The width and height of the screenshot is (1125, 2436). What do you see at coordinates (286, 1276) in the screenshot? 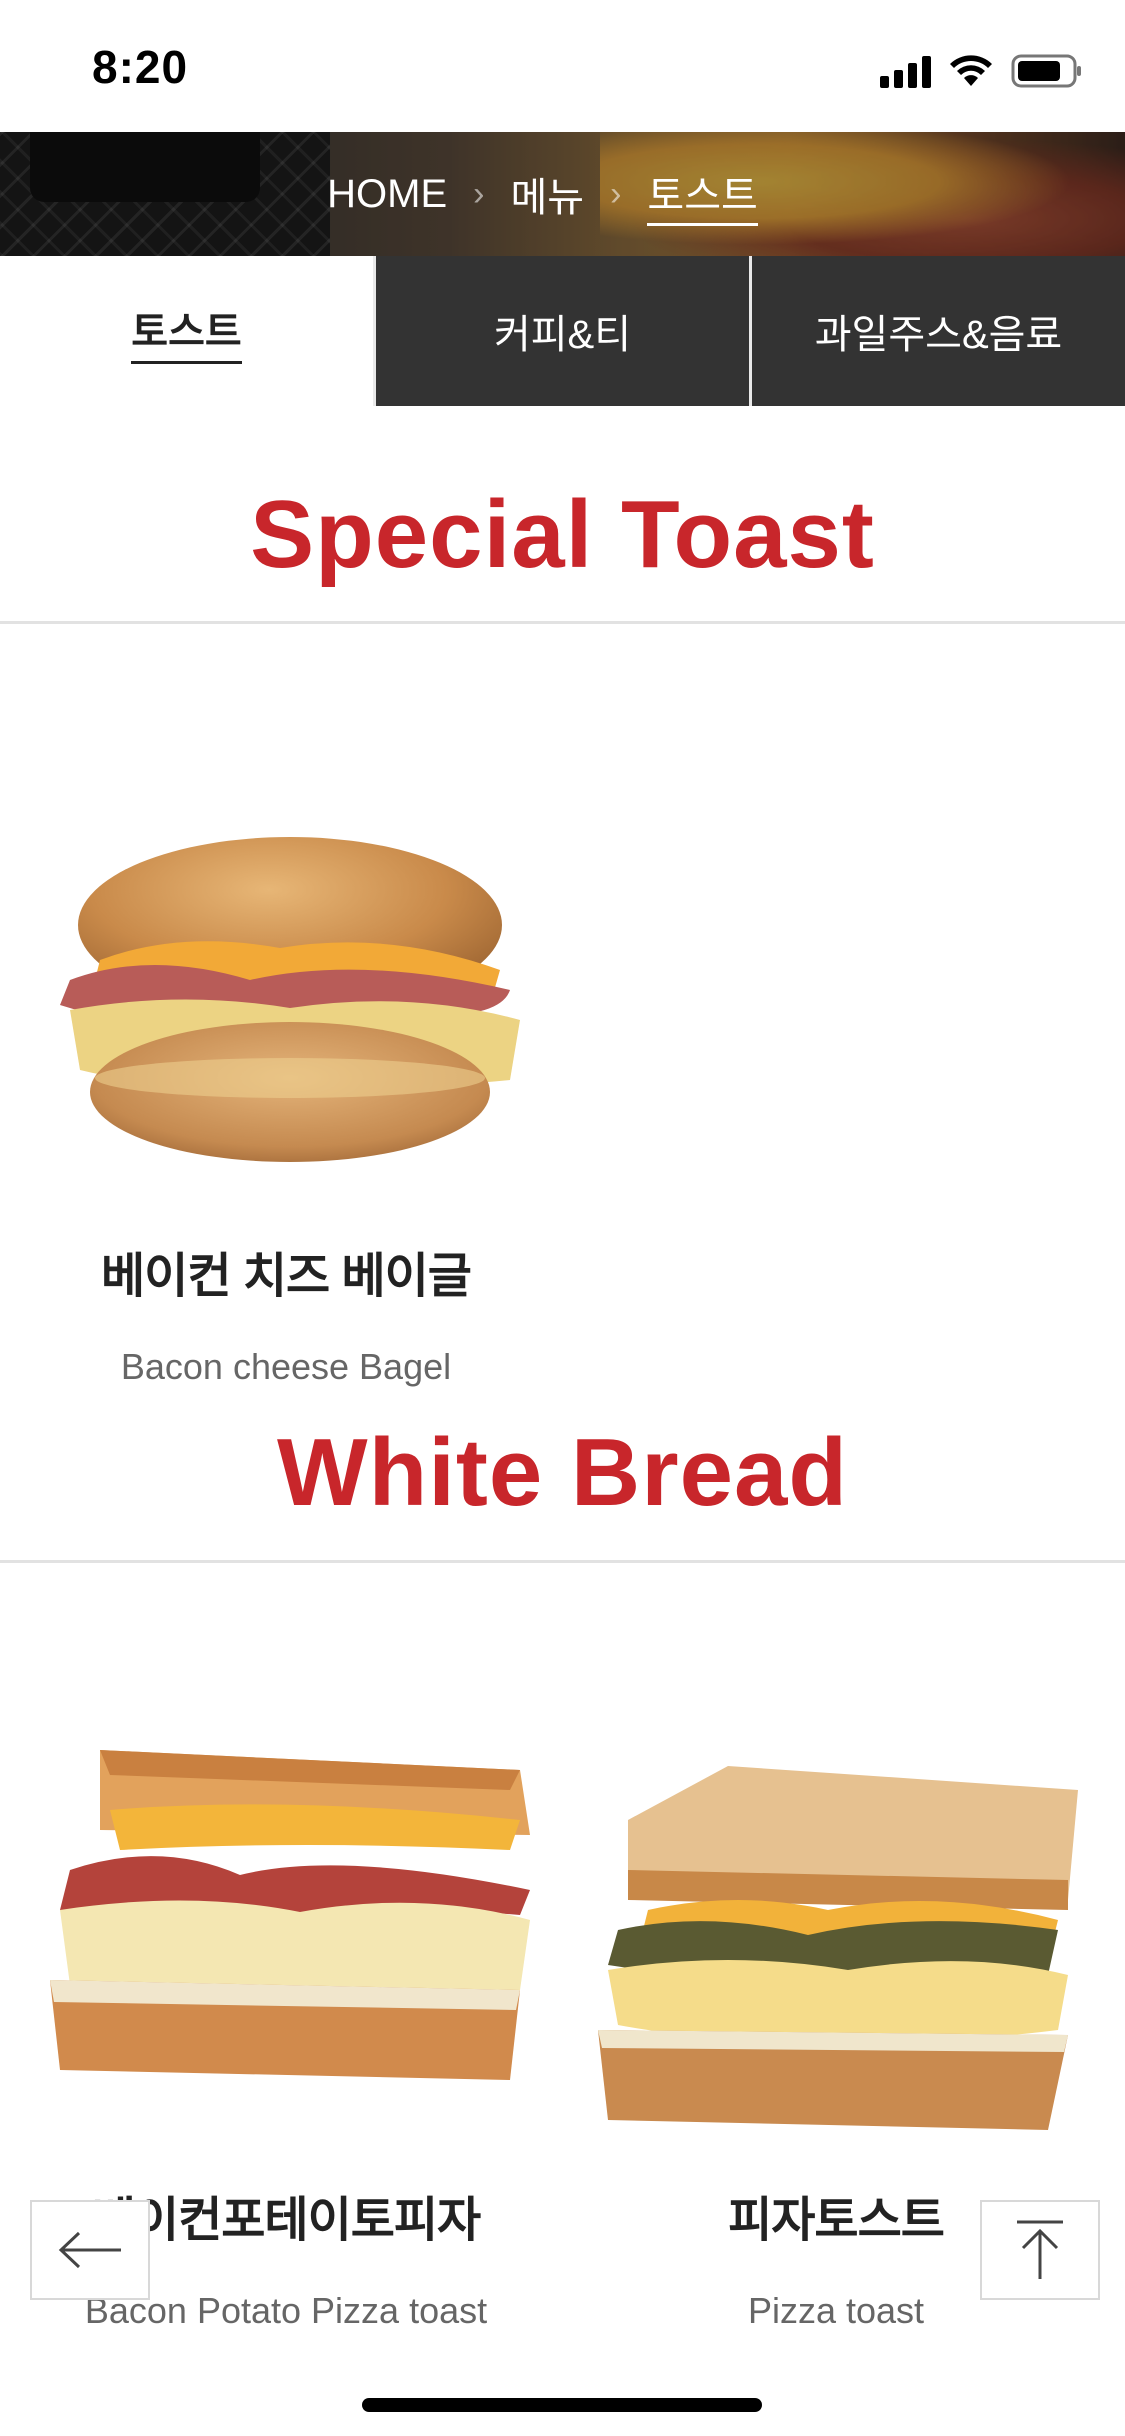
I see `product-name-ko: 베이컨 치즈 베이글` at bounding box center [286, 1276].